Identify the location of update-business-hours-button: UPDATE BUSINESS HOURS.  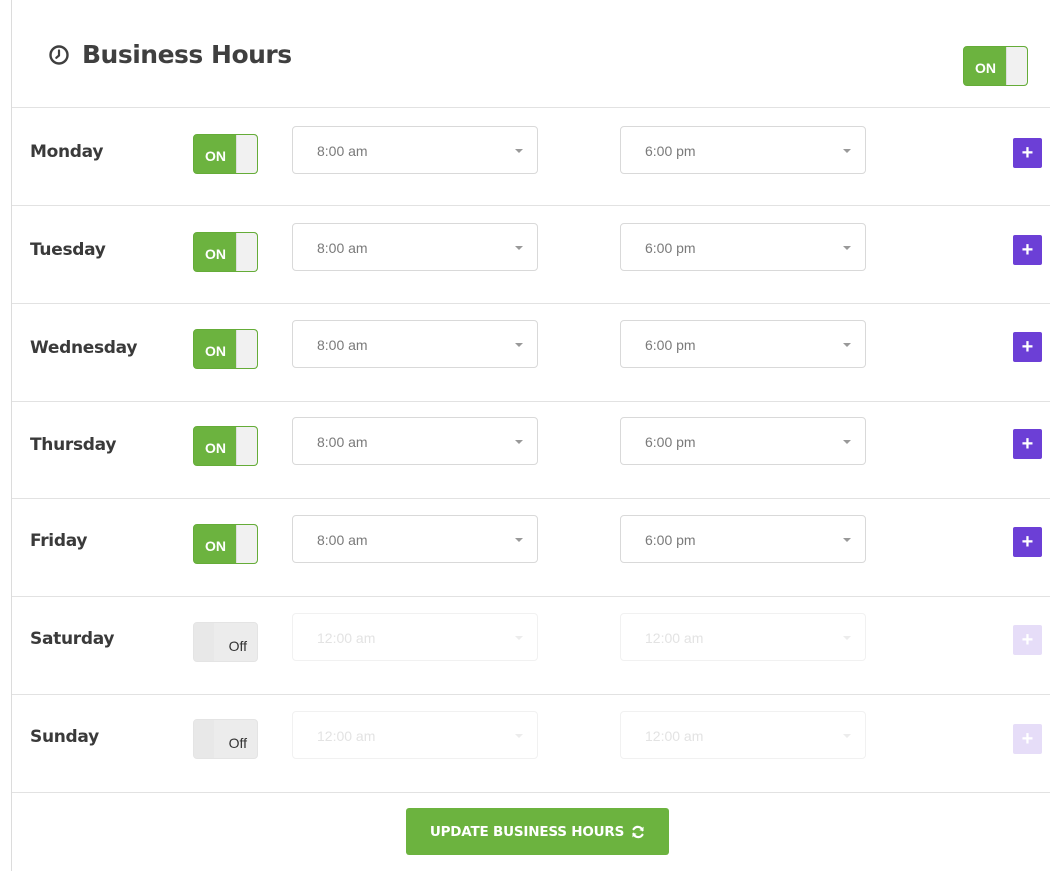
(537, 831).